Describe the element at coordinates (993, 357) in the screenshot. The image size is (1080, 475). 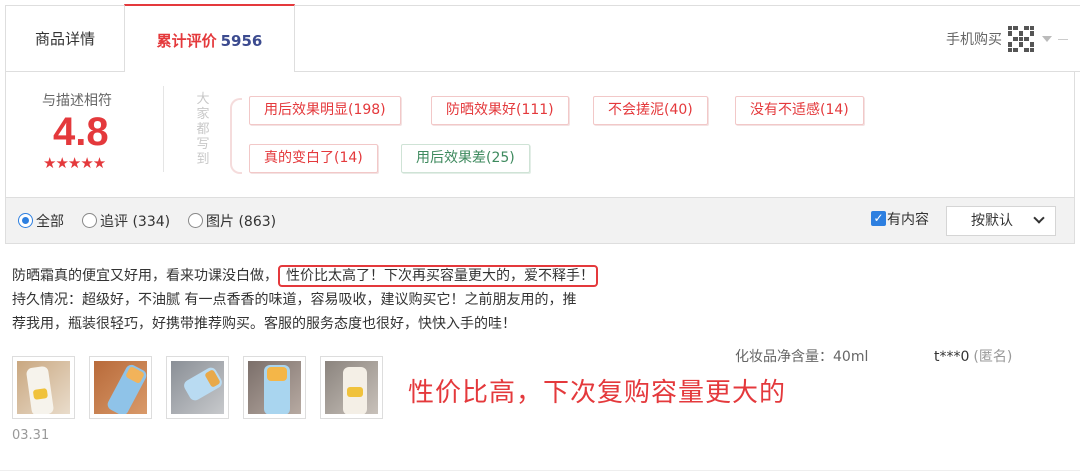
I see `anonymous-label: (匿名)` at that location.